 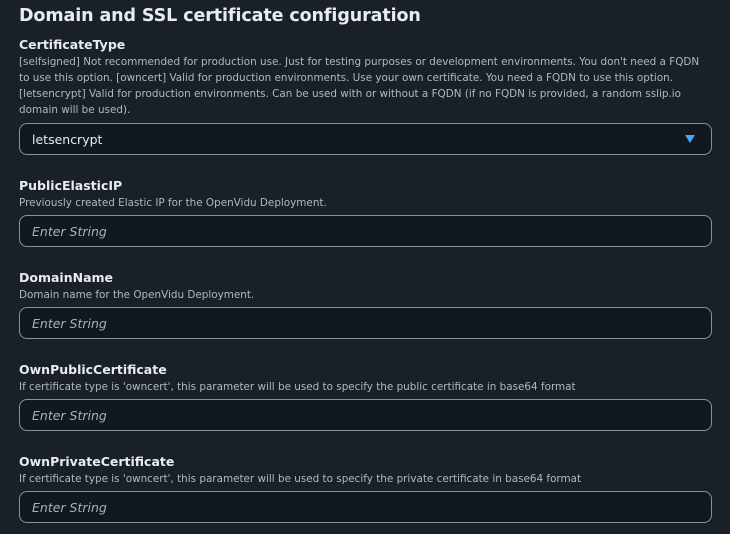 I want to click on certificate-type-select: letsencrypt, so click(x=365, y=139).